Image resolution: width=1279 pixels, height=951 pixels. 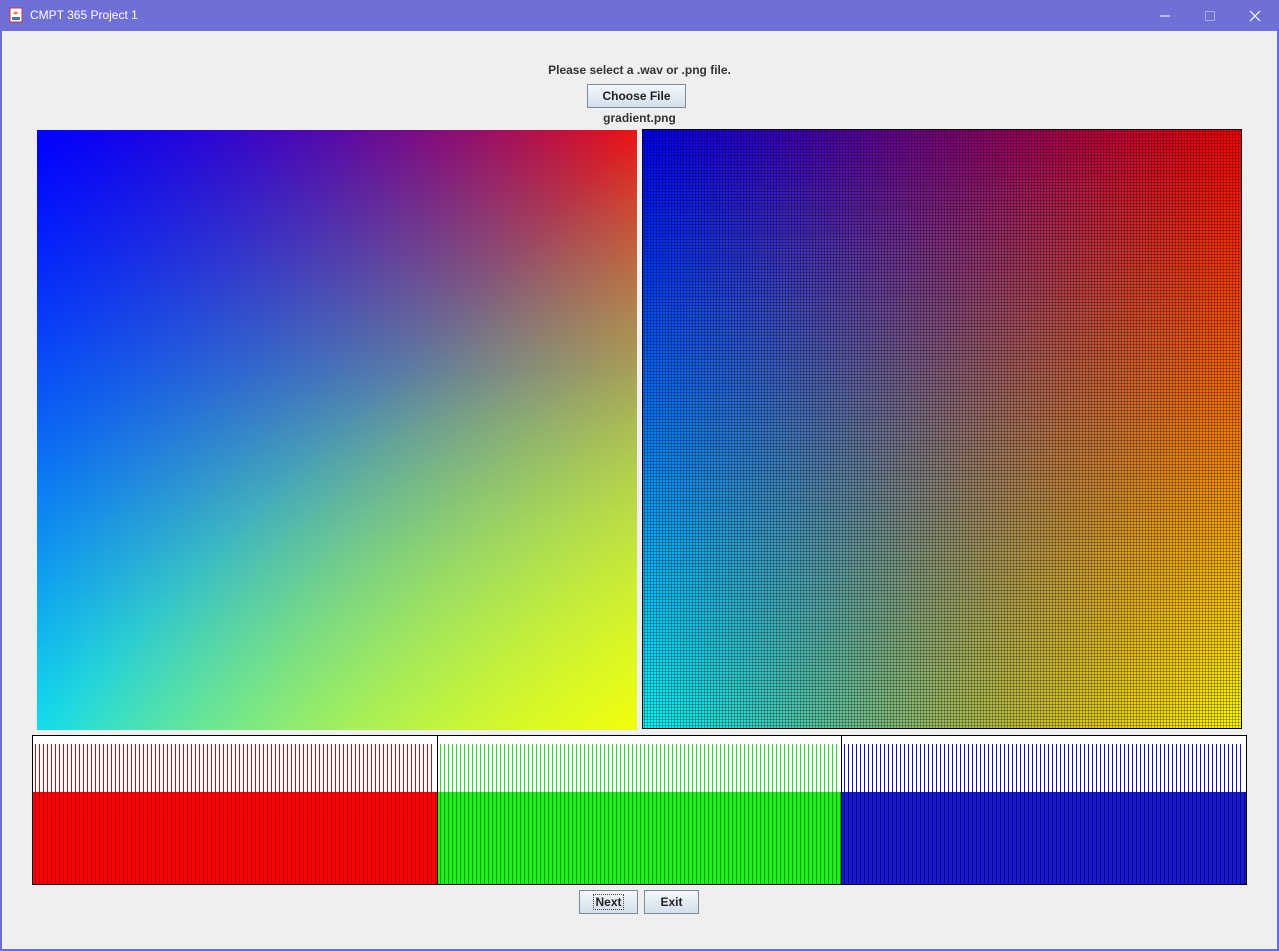 I want to click on selected-file-name: gradient.png, so click(x=639, y=118).